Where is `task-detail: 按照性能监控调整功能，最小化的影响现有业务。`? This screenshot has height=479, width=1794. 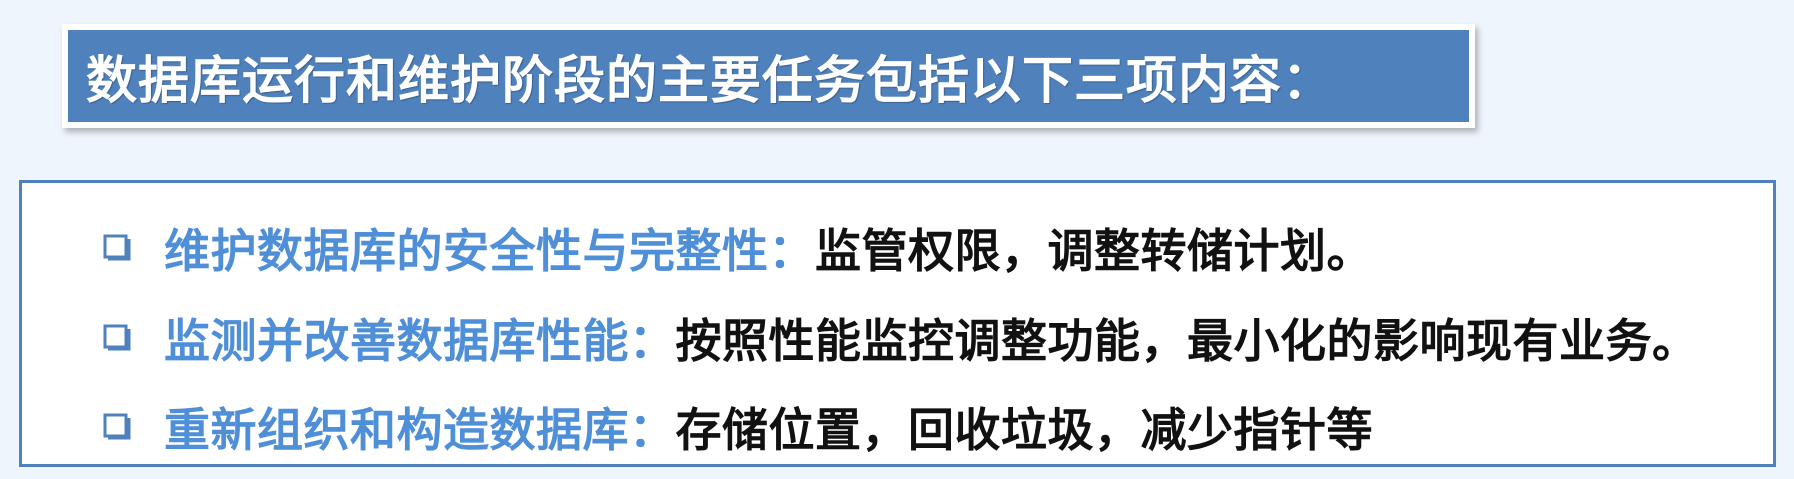
task-detail: 按照性能监控调整功能，最小化的影响现有业务。 is located at coordinates (1187, 341).